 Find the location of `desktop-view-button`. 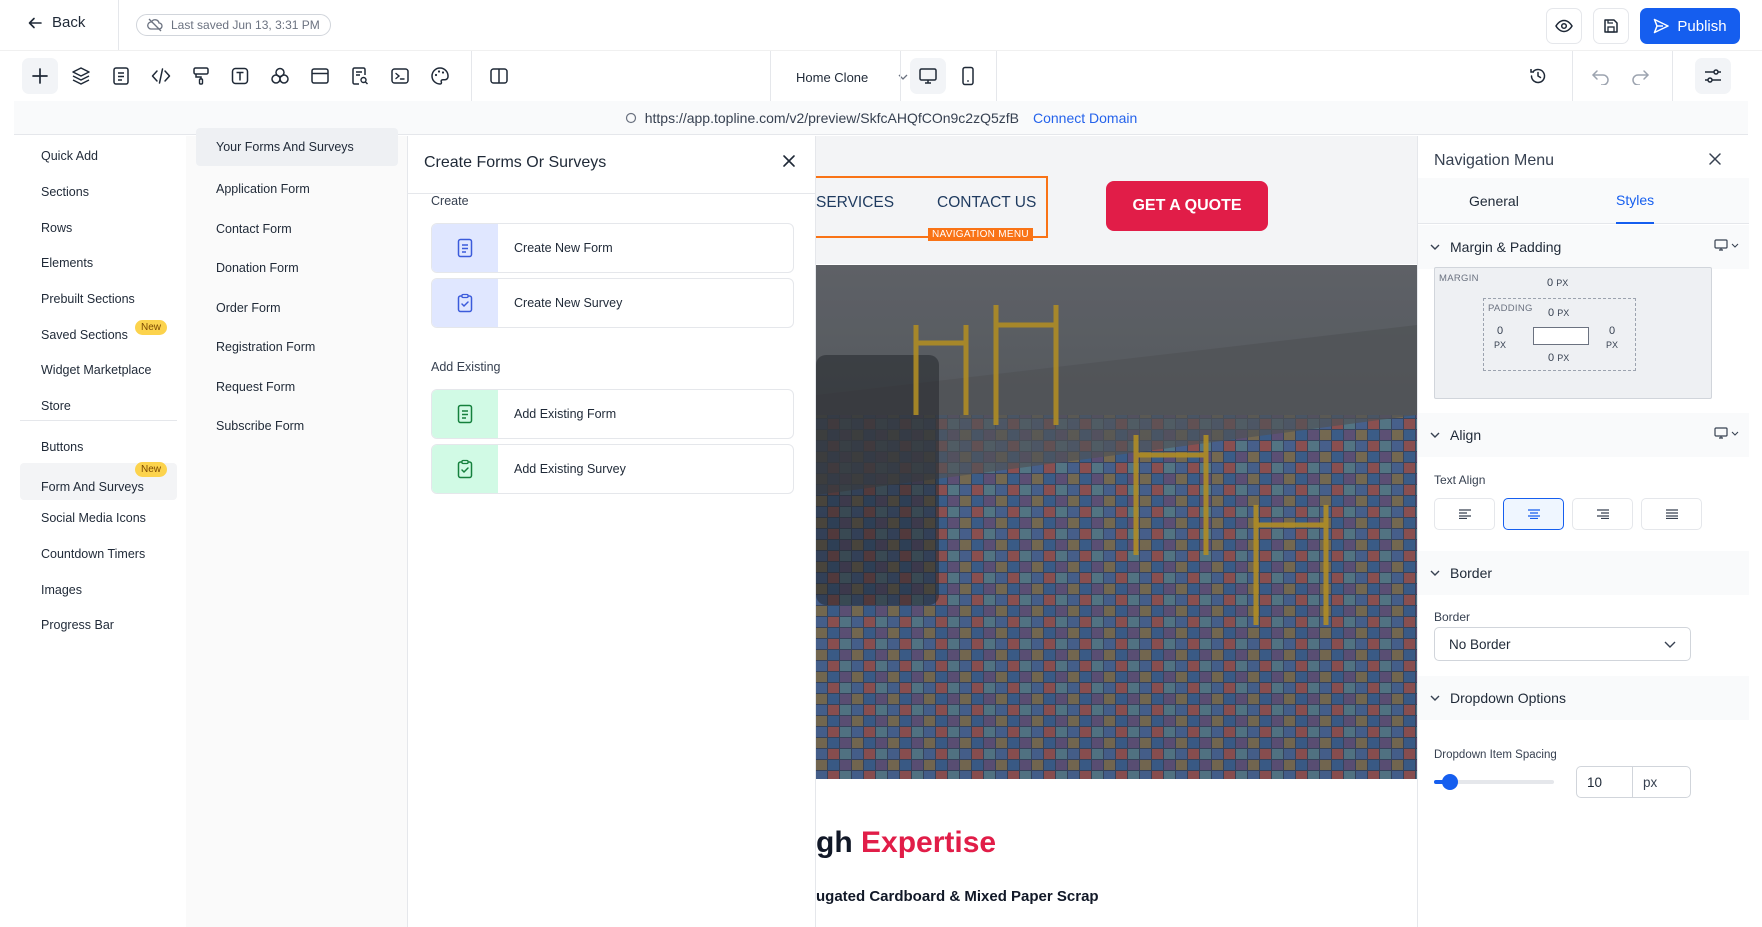

desktop-view-button is located at coordinates (928, 76).